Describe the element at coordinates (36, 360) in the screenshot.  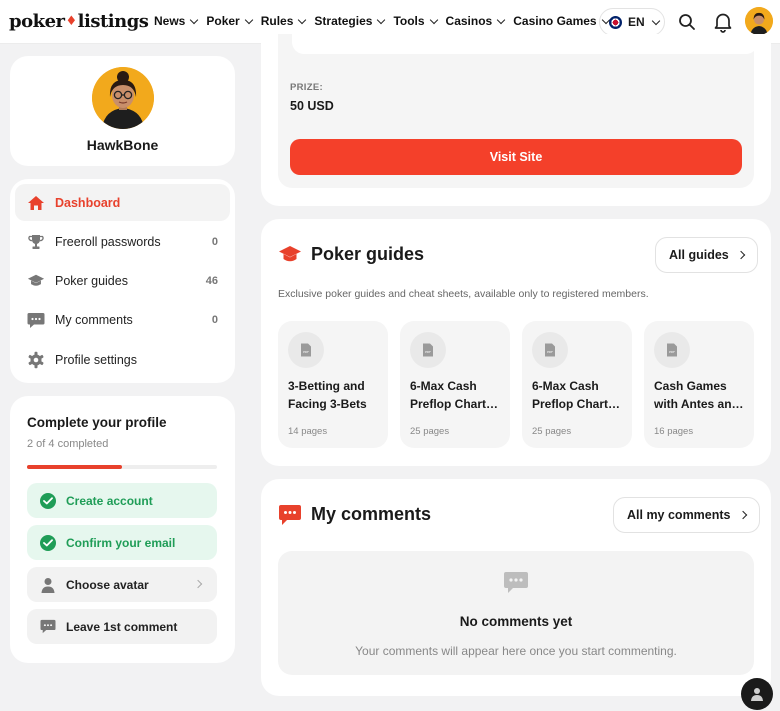
I see `gear-icon` at that location.